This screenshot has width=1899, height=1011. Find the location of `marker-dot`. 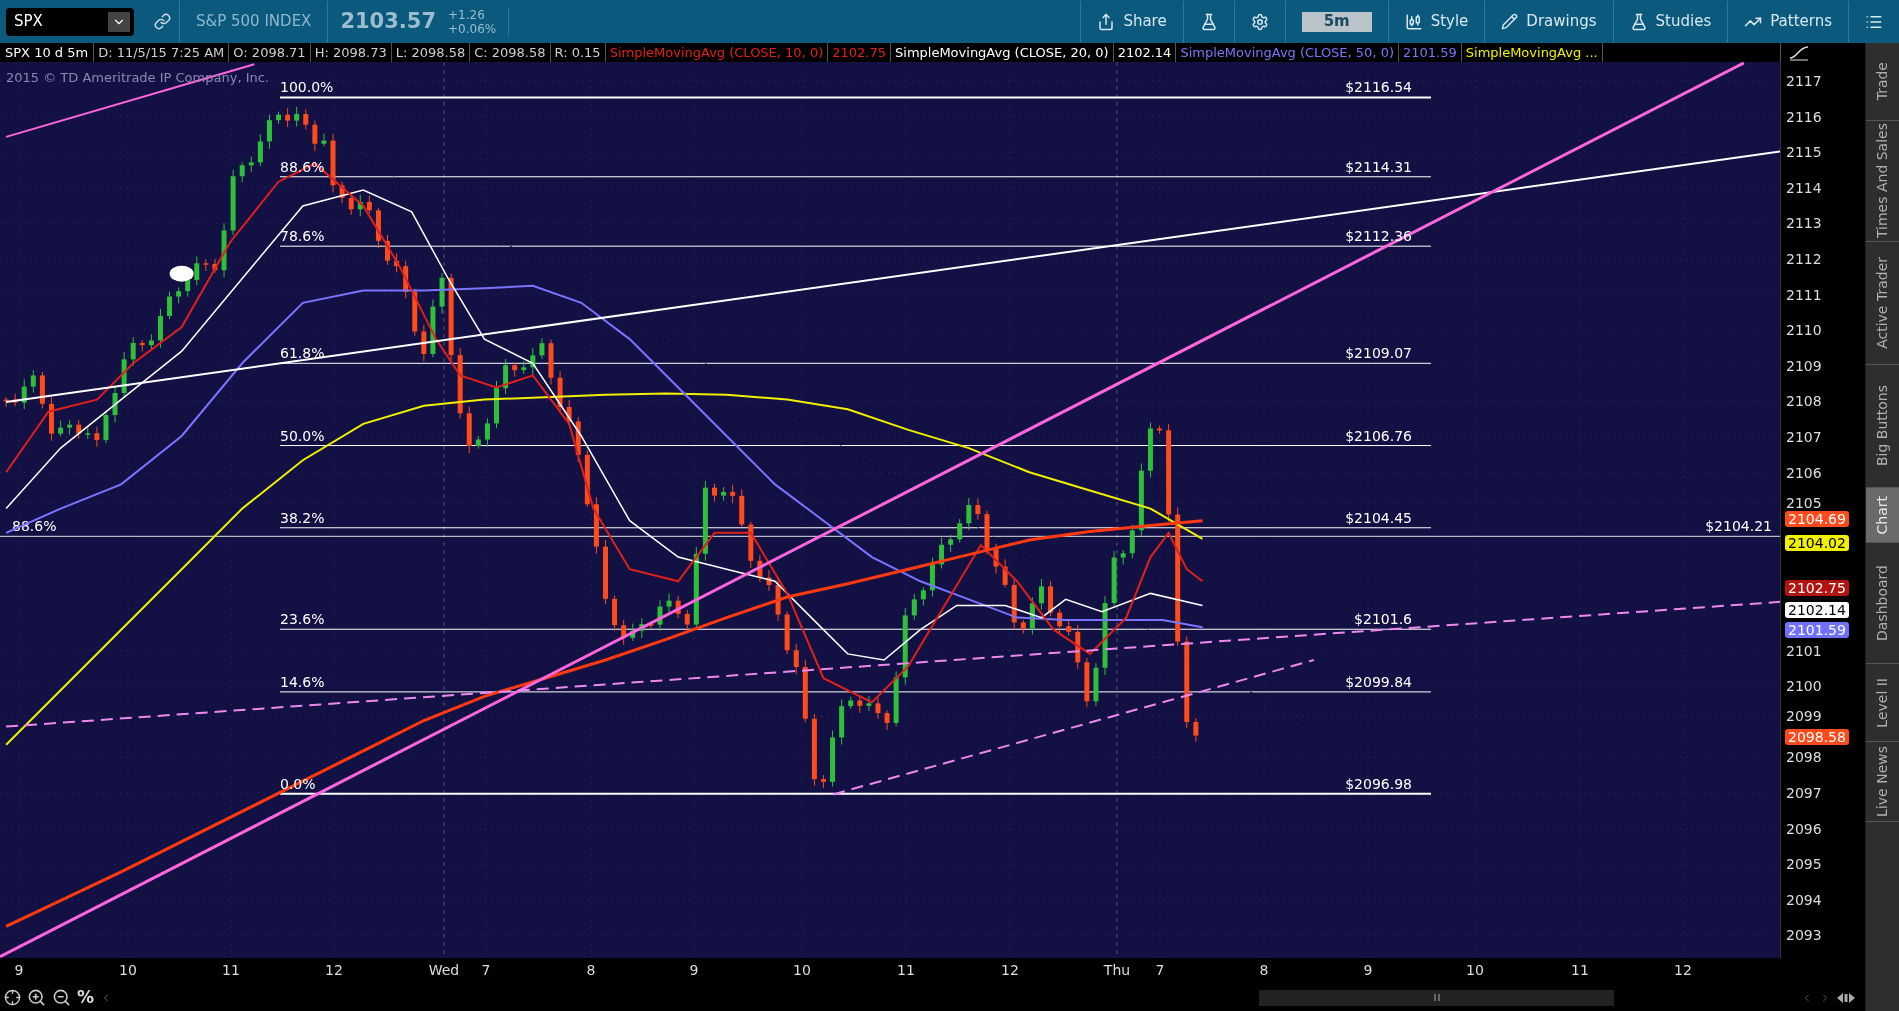

marker-dot is located at coordinates (181, 273).